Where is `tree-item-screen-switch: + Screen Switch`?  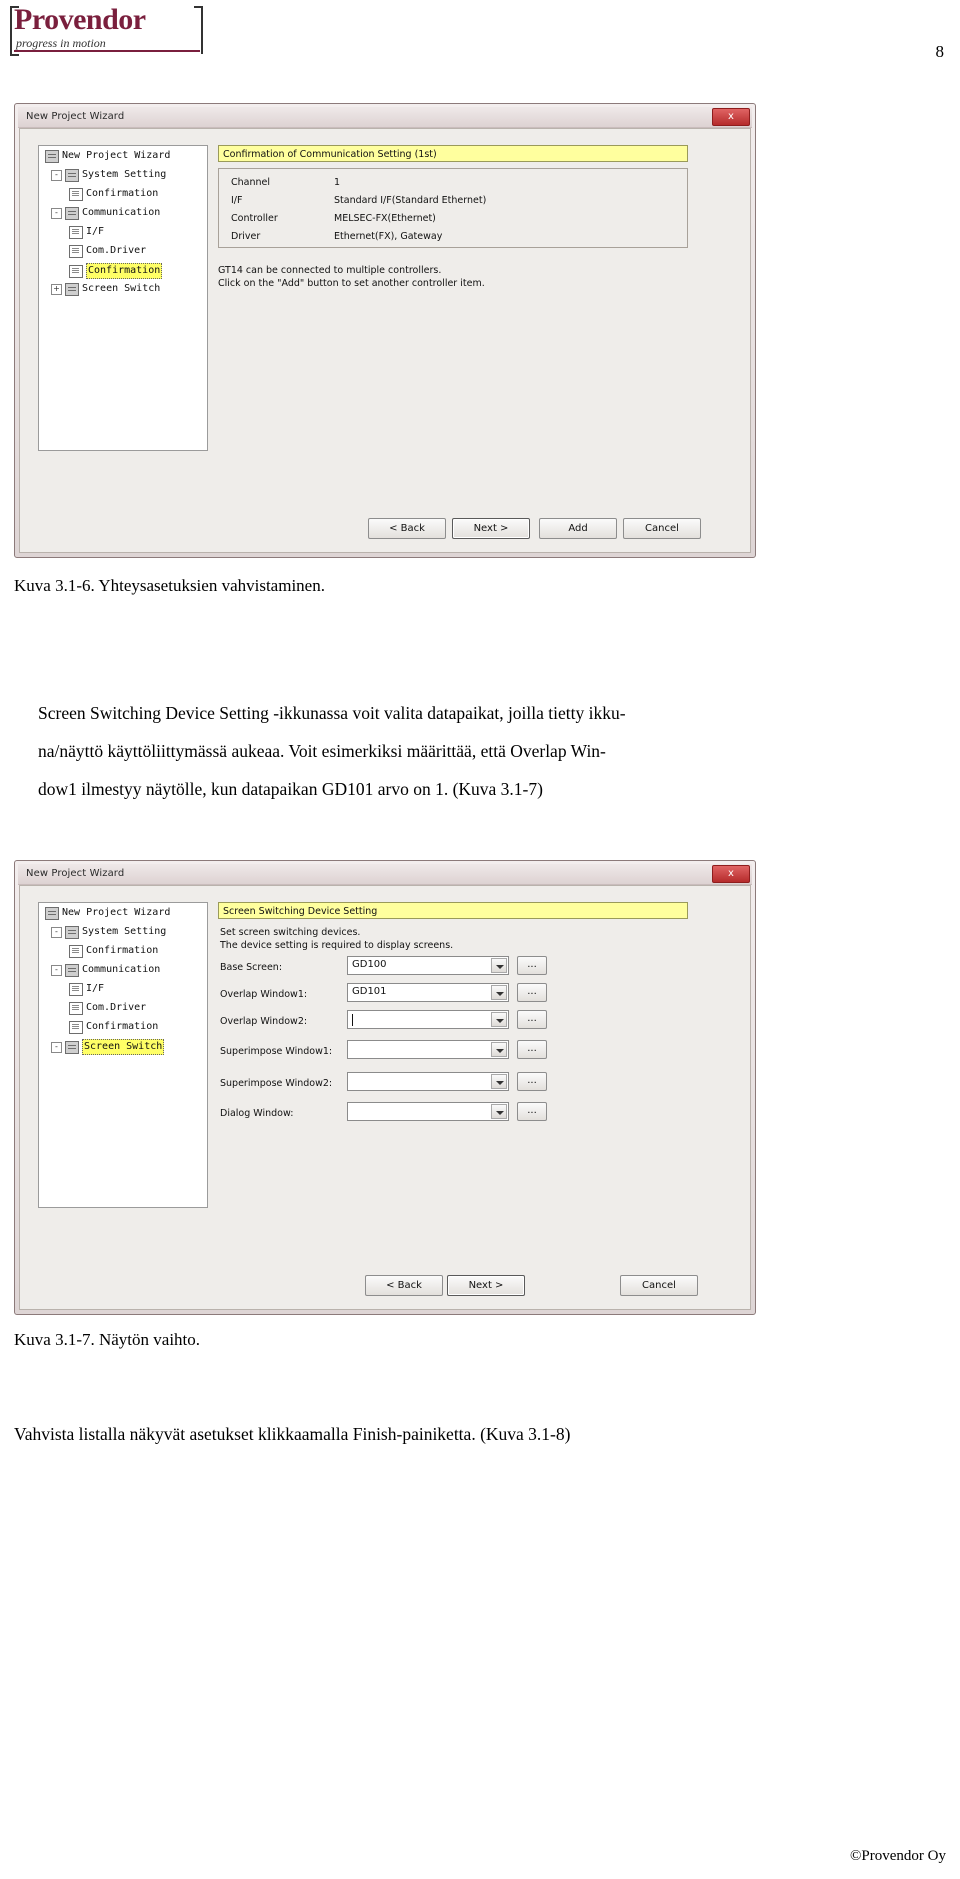
tree-item-screen-switch: + Screen Switch is located at coordinates (123, 288).